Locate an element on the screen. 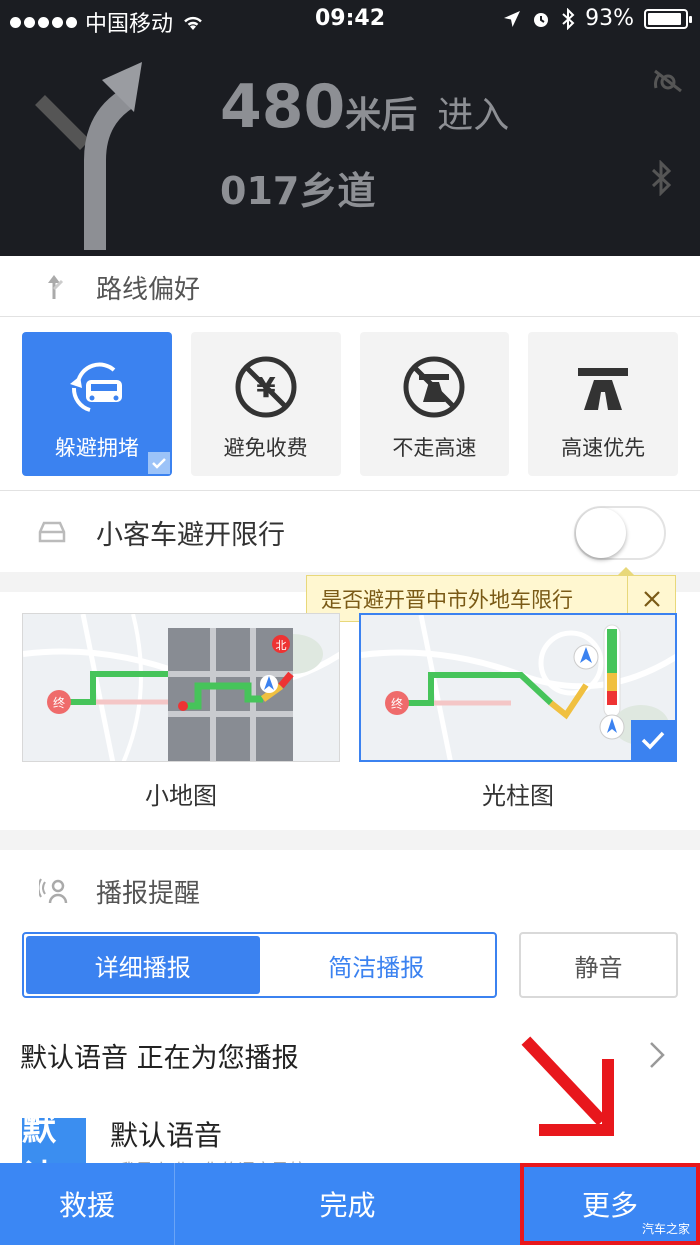  light-bar-preview: 终 is located at coordinates (518, 687).